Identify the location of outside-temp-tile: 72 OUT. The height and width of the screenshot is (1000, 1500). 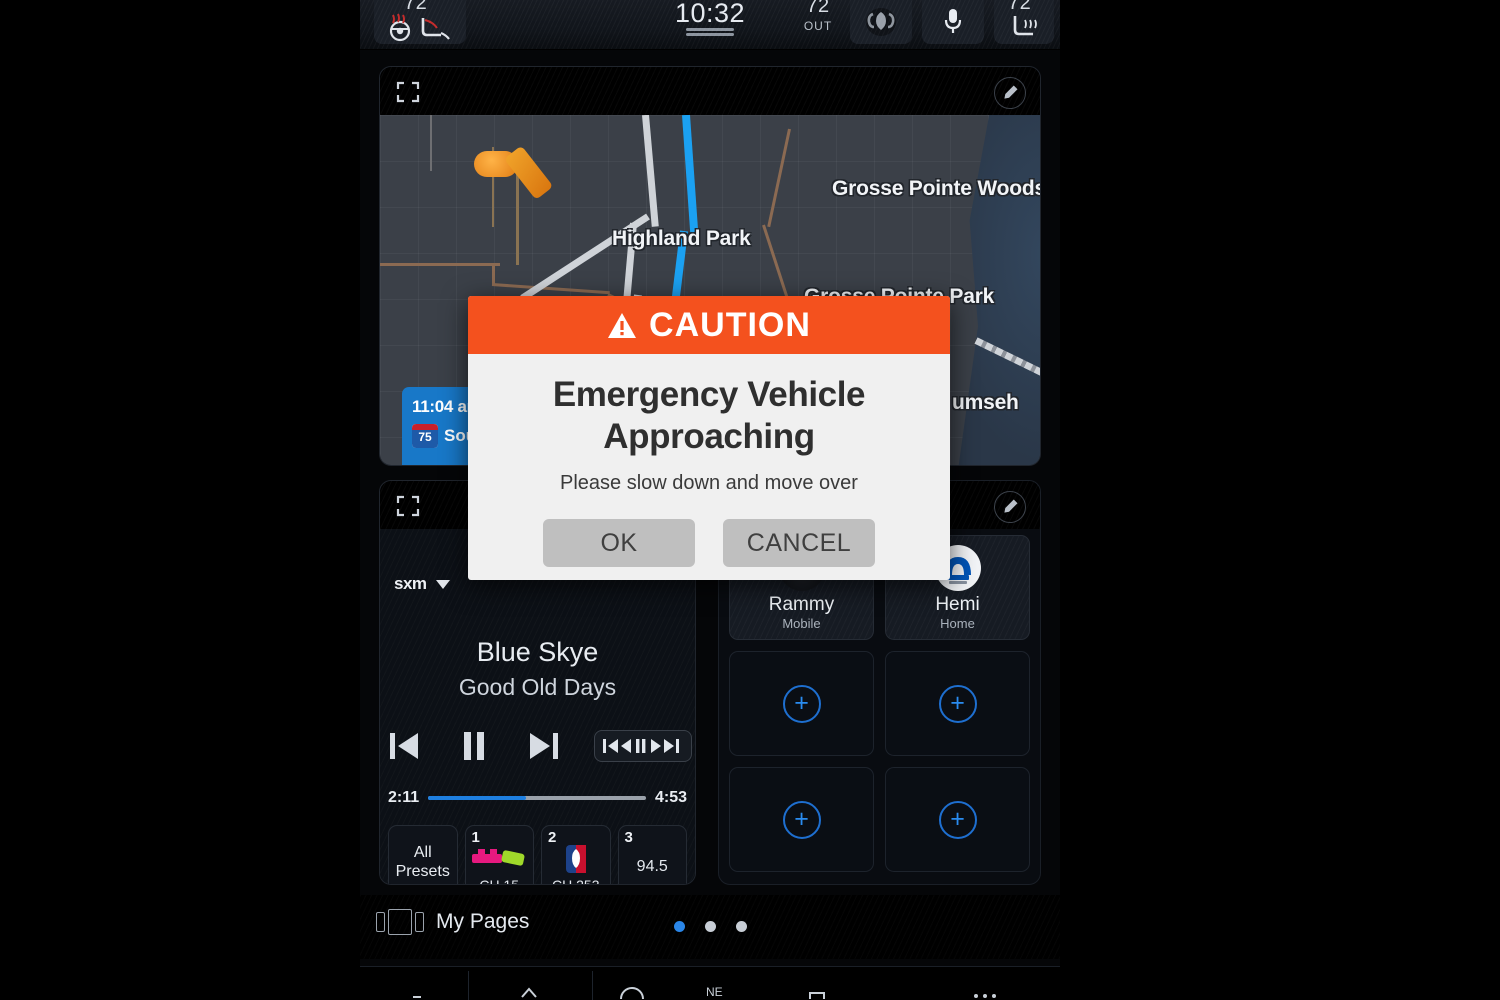
(818, 16).